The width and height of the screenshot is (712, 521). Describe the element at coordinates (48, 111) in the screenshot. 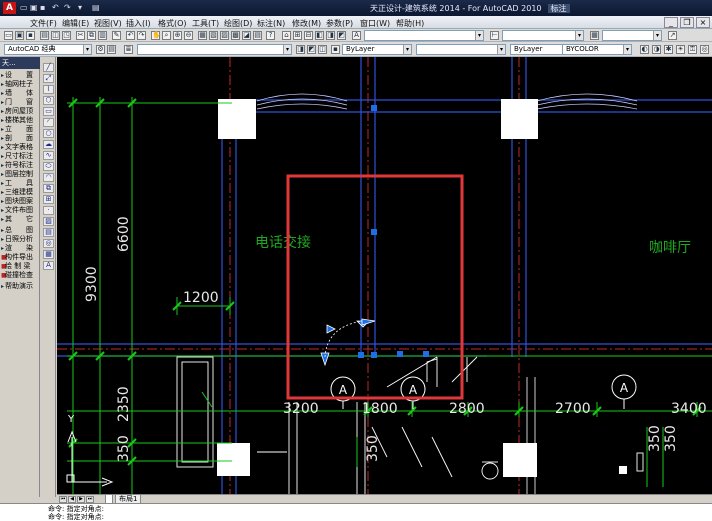

I see `rectangle-tool-icon: ▭` at that location.